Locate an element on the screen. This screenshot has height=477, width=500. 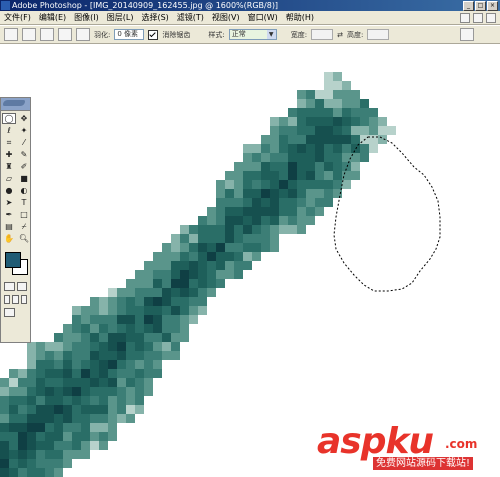
menu-window: 窗口(W) is located at coordinates (263, 17).